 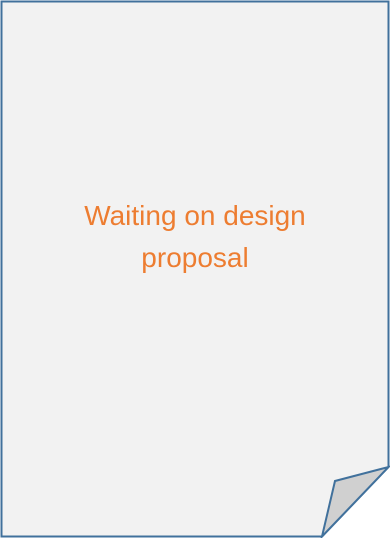 I want to click on status-message: Waiting on design proposal, so click(x=195, y=236).